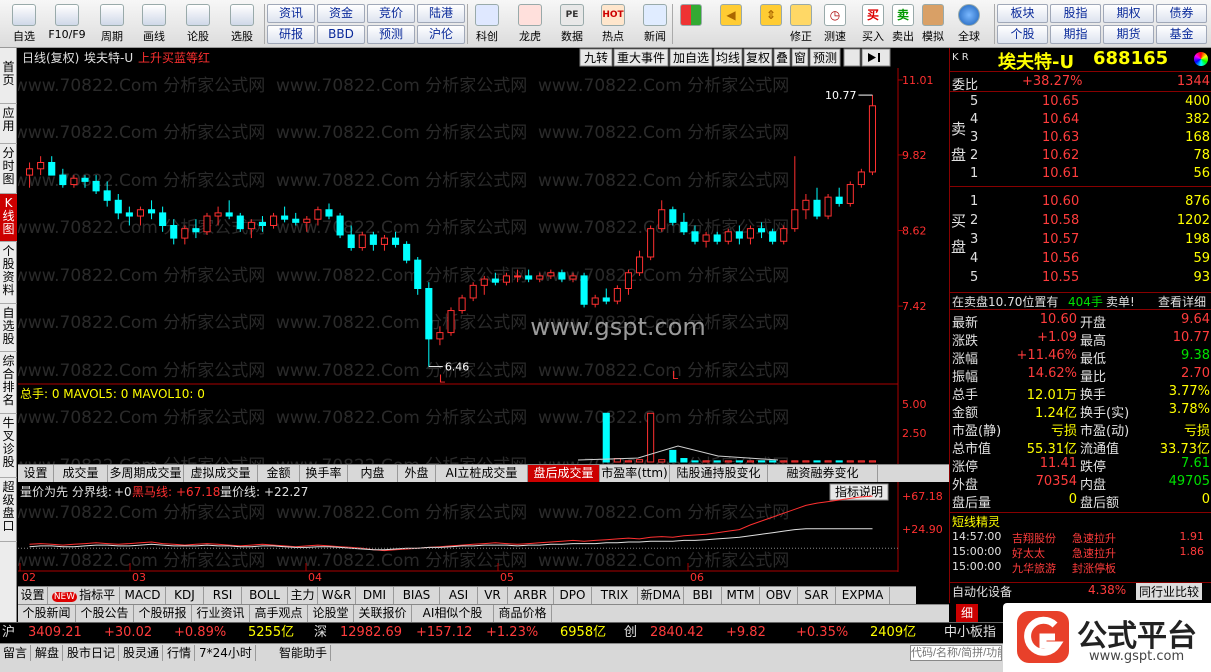  Describe the element at coordinates (1080, 552) in the screenshot. I see `elite-row: 15:00:00 好太太 急速拉升 1.86` at that location.